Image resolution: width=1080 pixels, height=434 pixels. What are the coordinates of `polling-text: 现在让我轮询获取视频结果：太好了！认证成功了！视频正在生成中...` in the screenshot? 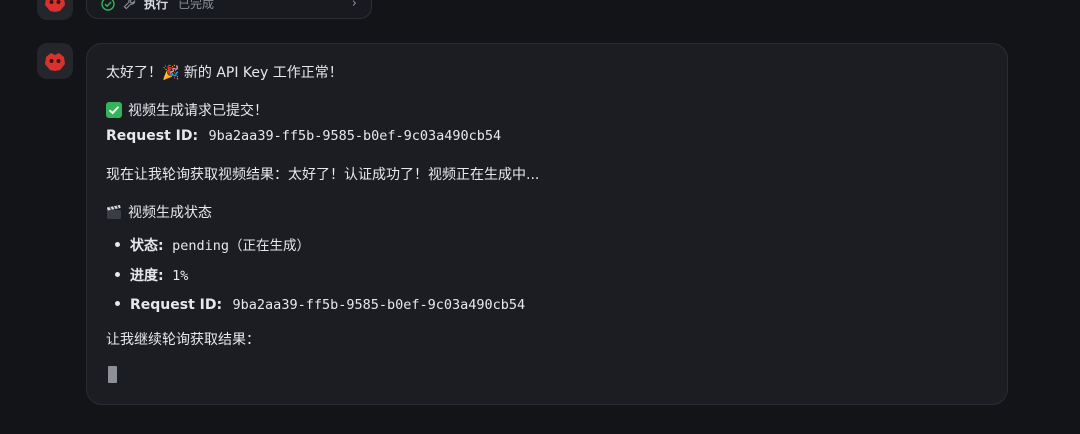 It's located at (323, 175).